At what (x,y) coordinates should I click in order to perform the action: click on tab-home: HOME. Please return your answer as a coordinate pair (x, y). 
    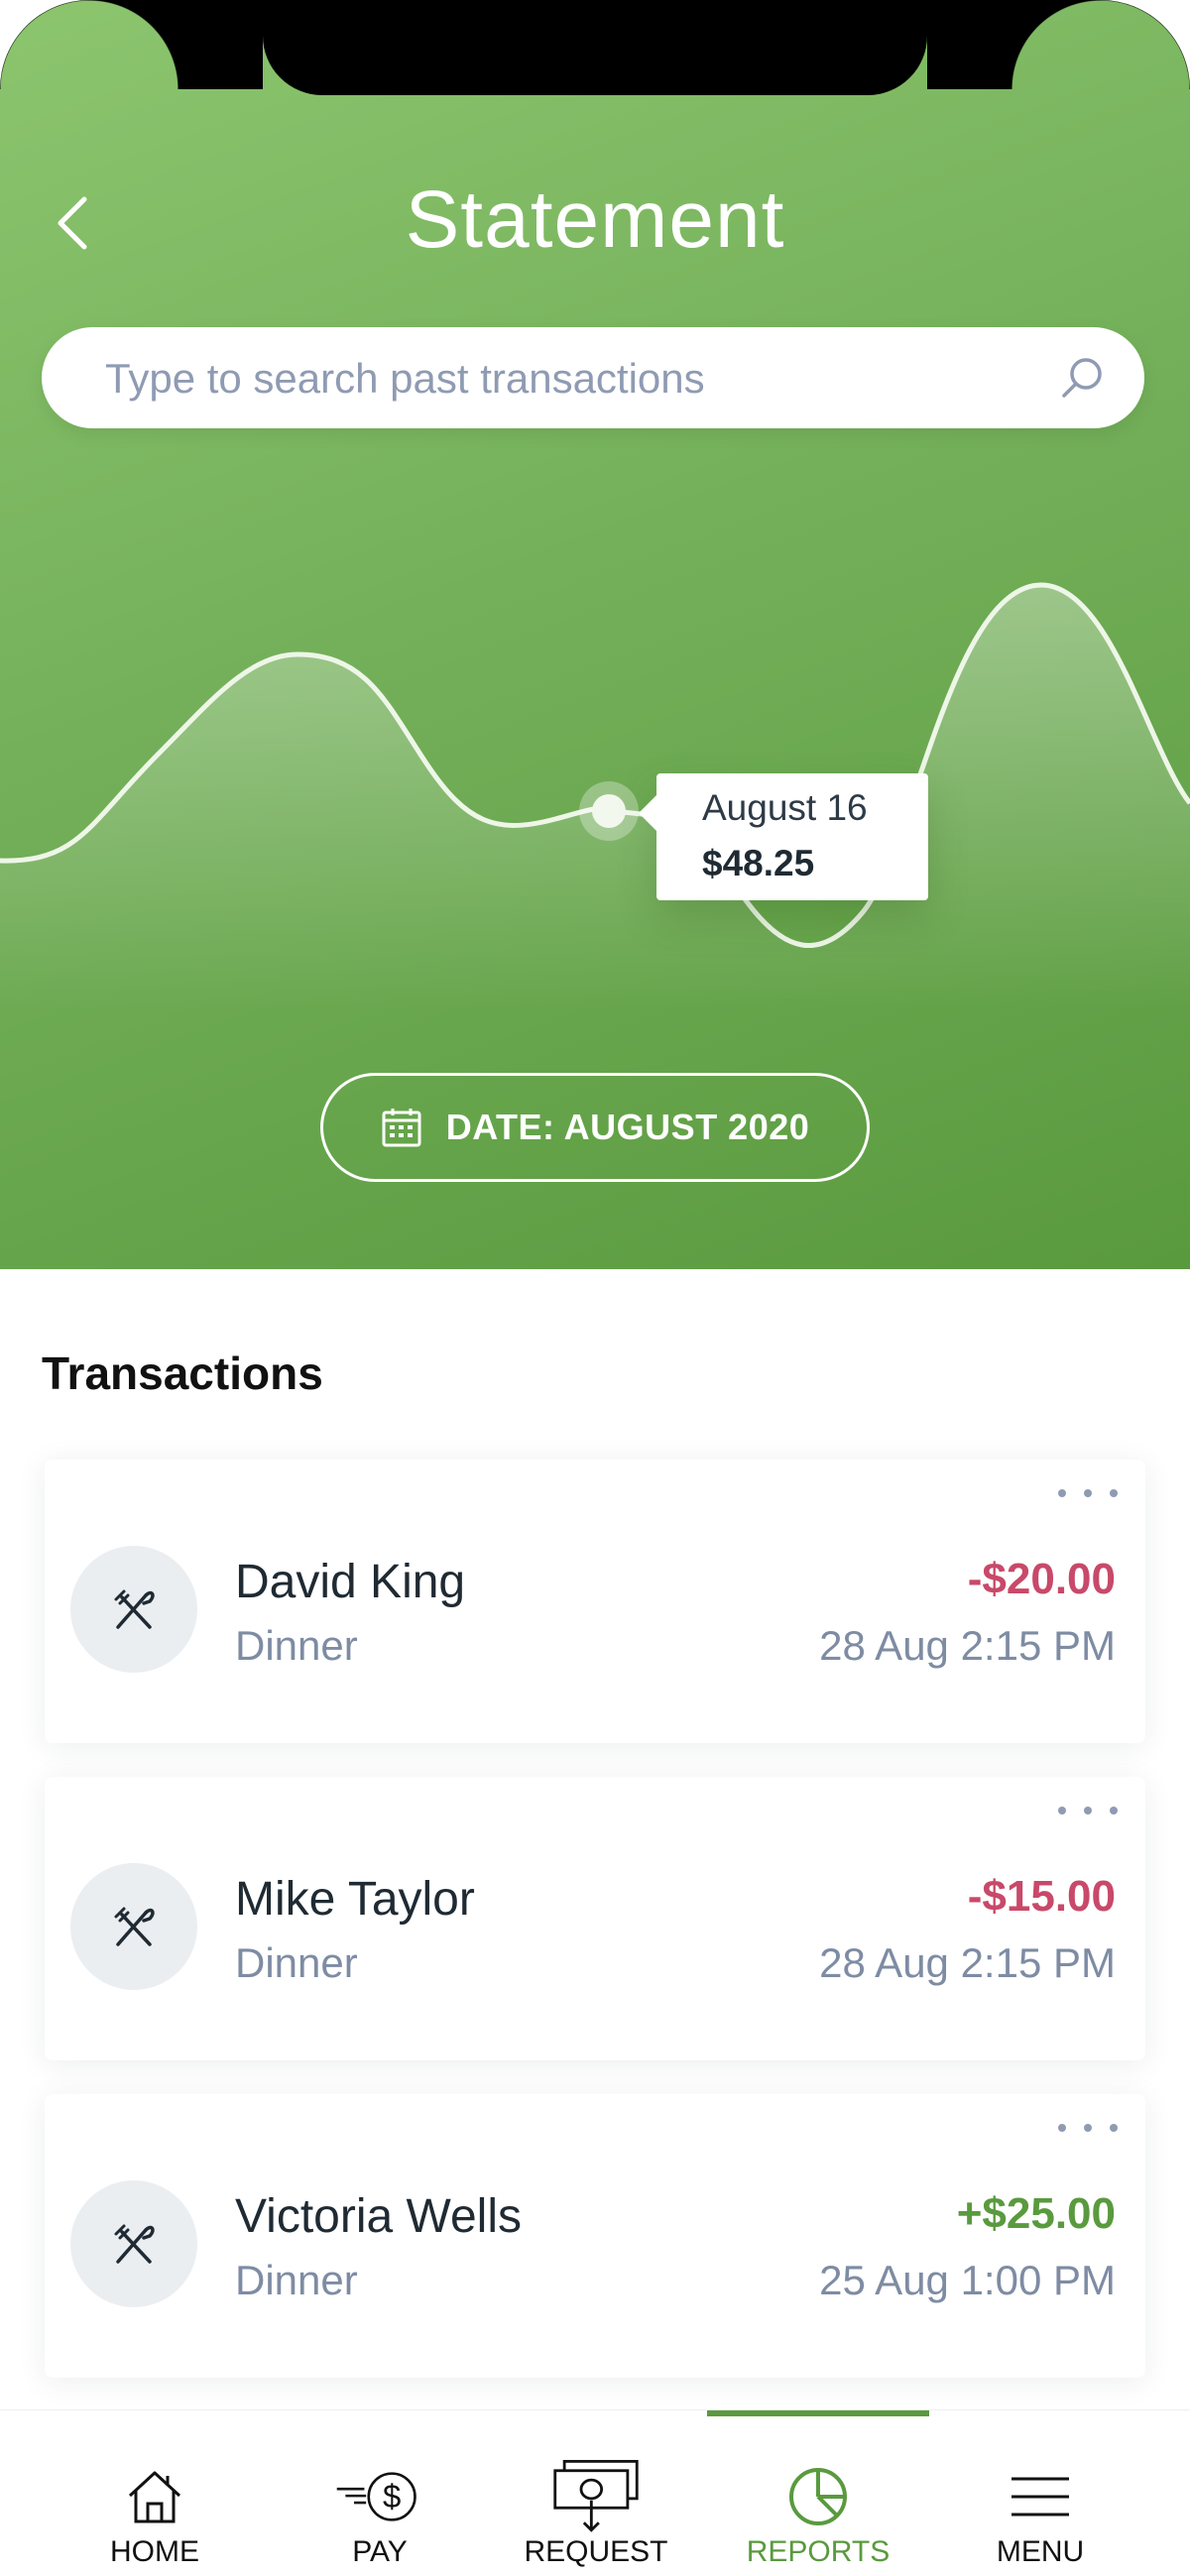
    Looking at the image, I should click on (155, 2493).